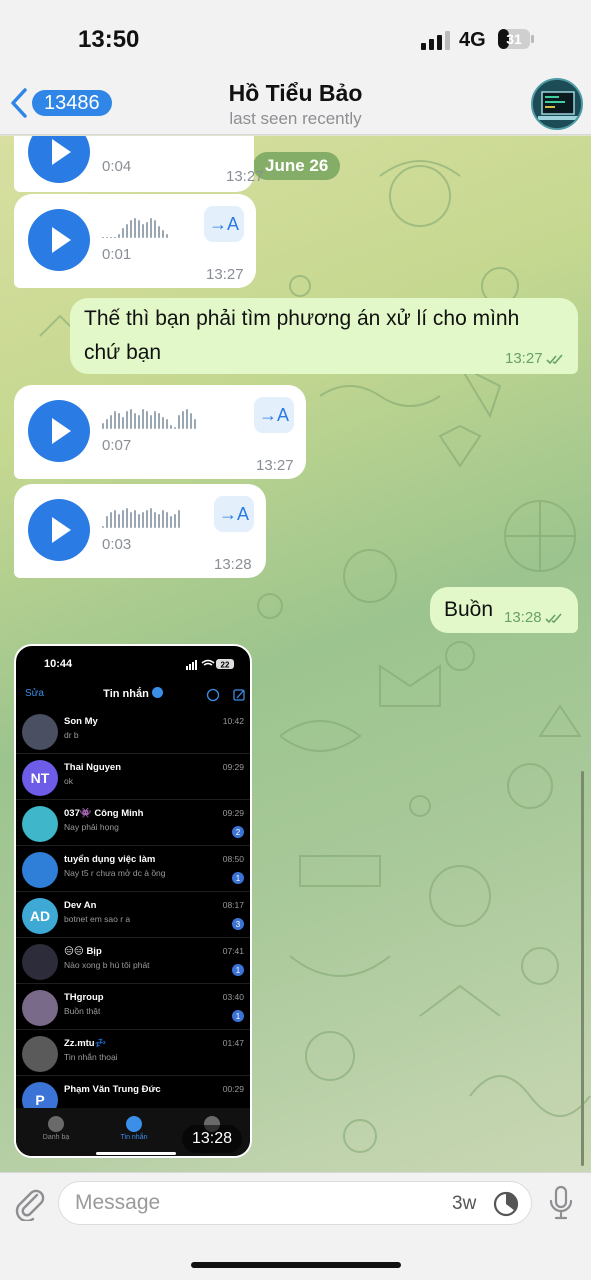 The image size is (591, 1280). I want to click on auto-delete-timer-label: 3w, so click(464, 1204).